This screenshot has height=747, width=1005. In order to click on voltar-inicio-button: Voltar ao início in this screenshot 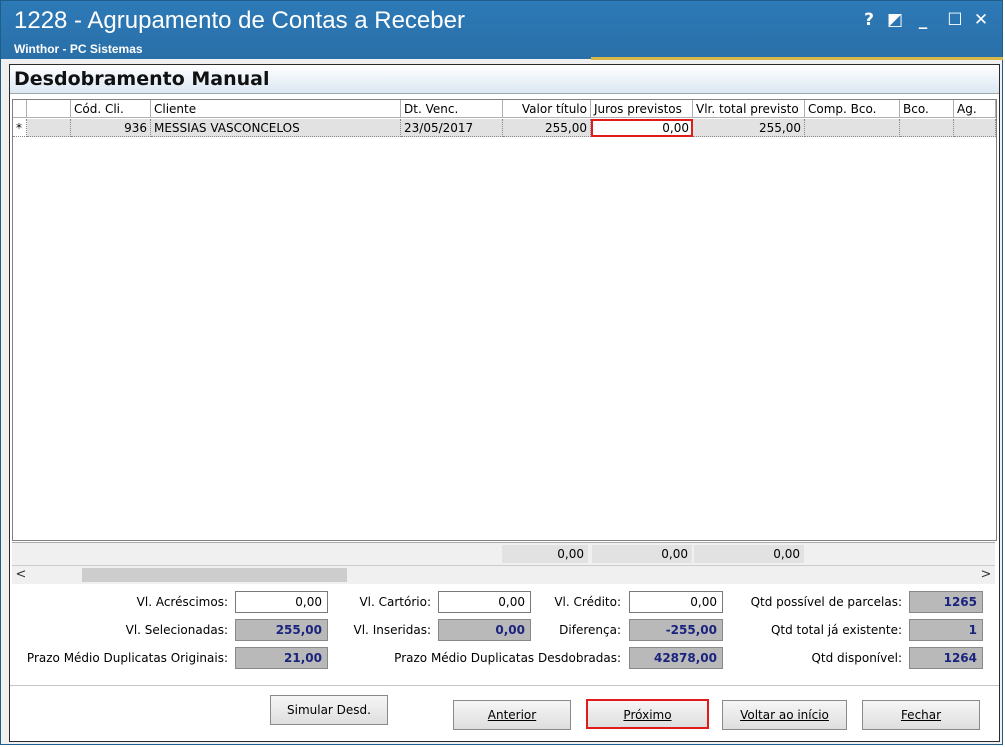, I will do `click(784, 715)`.